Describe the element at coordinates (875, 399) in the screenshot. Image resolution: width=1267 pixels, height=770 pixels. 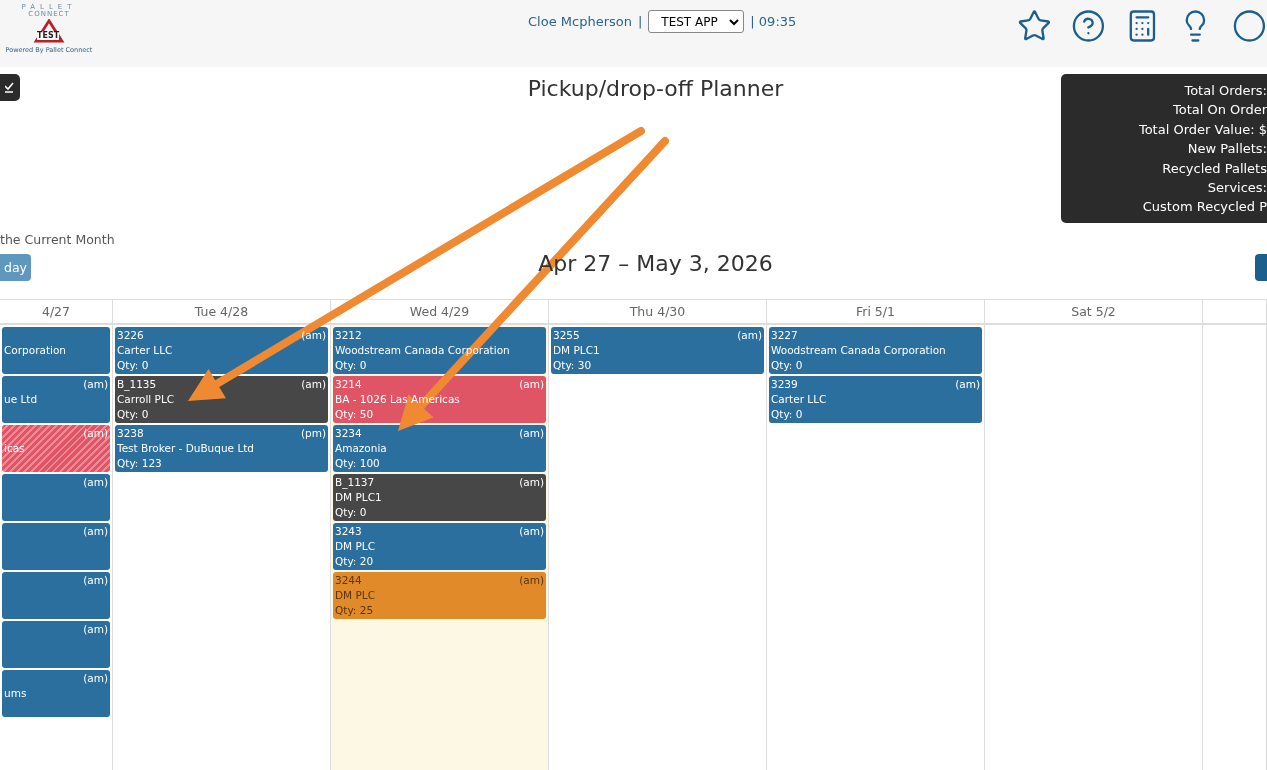
I see `event-card: 3239 (am) Carter LLC Qty: 0` at that location.